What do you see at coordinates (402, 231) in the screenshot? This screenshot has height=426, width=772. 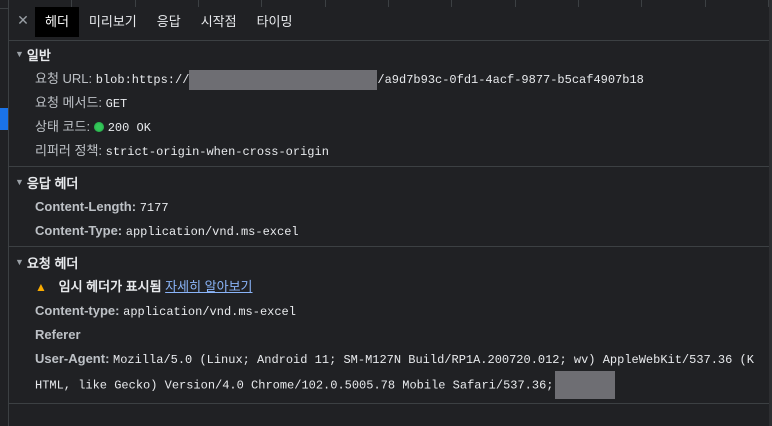 I see `header-row: Content-Type: application/vnd.ms-excel` at bounding box center [402, 231].